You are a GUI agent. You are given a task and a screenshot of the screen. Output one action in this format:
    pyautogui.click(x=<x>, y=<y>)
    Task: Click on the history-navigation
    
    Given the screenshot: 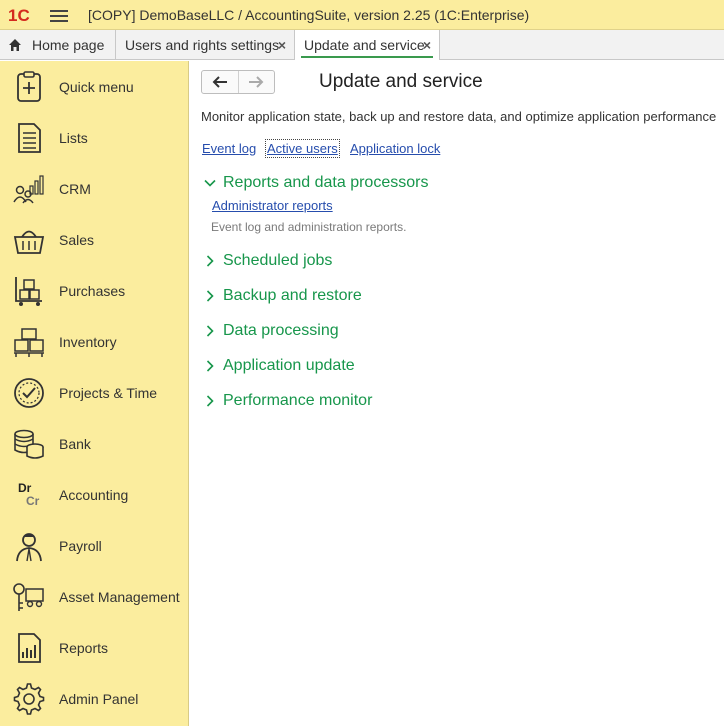 What is the action you would take?
    pyautogui.click(x=238, y=82)
    